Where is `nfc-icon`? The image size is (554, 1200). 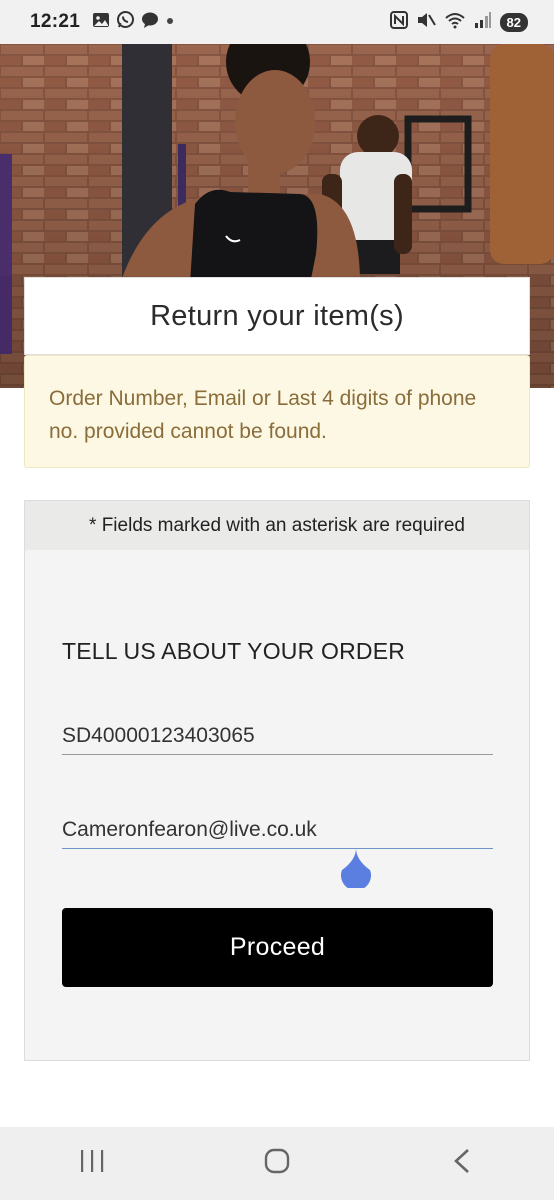 nfc-icon is located at coordinates (398, 22).